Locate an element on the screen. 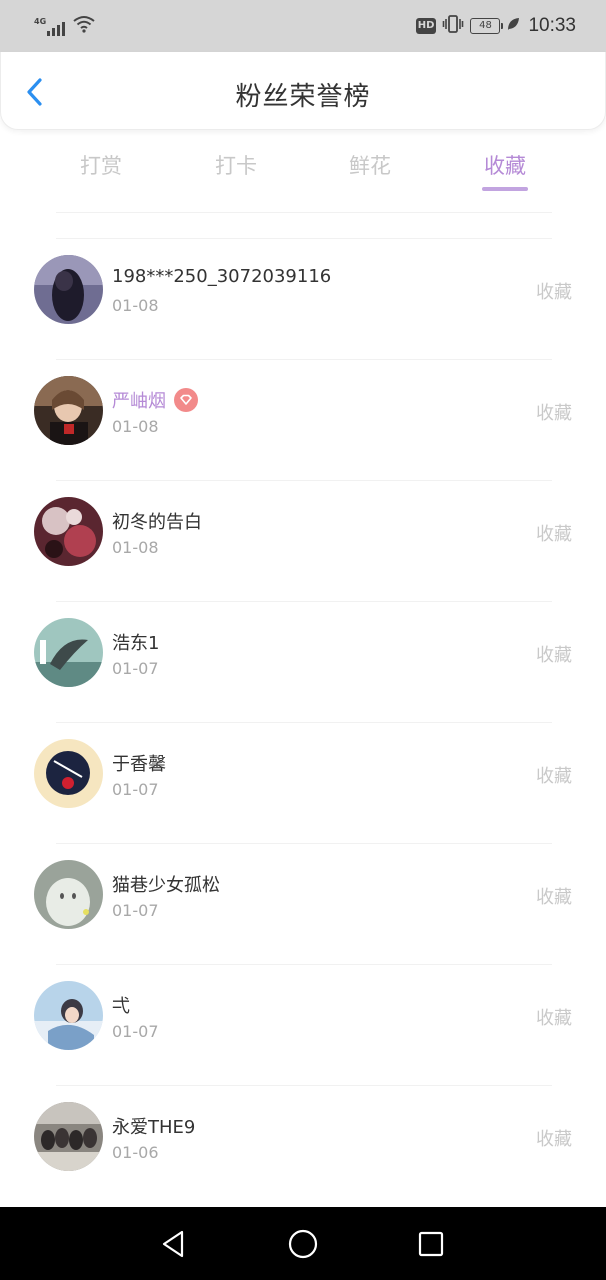 The image size is (606, 1280). battery-icon: 48 is located at coordinates (487, 26).